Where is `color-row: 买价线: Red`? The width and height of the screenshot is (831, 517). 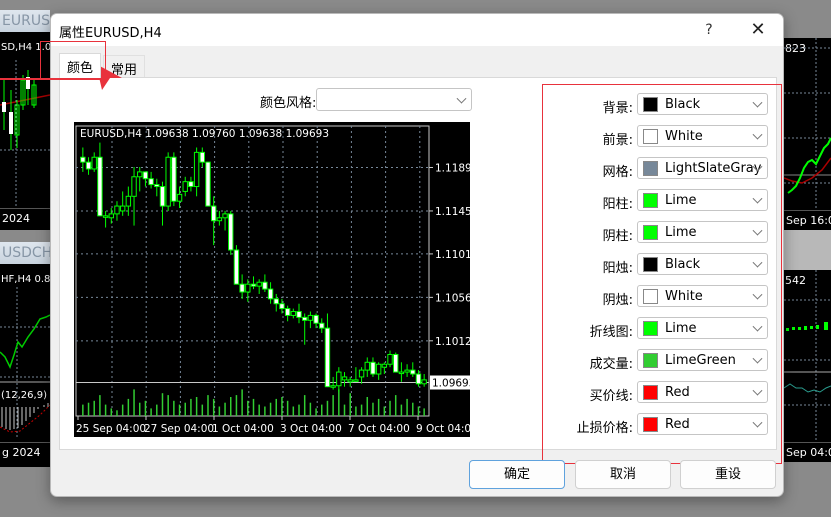
color-row: 买价线: Red is located at coordinates (663, 393).